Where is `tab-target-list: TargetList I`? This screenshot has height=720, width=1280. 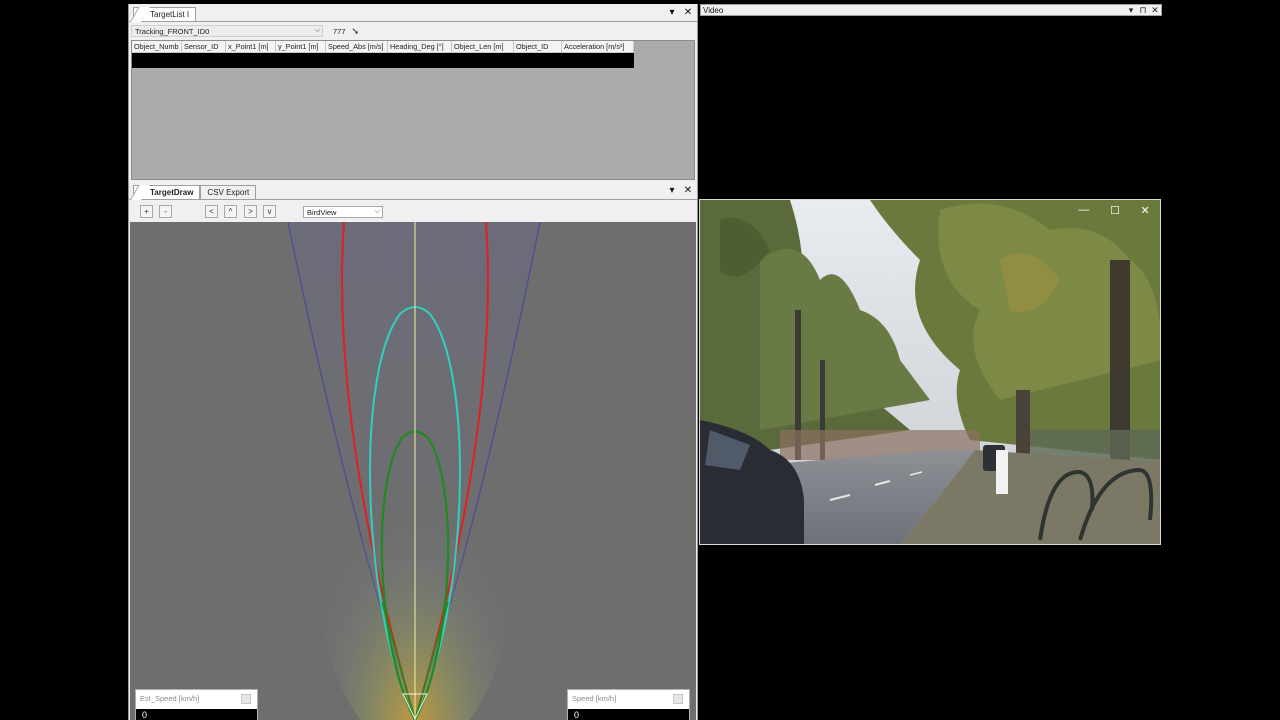
tab-target-list: TargetList I is located at coordinates (165, 14).